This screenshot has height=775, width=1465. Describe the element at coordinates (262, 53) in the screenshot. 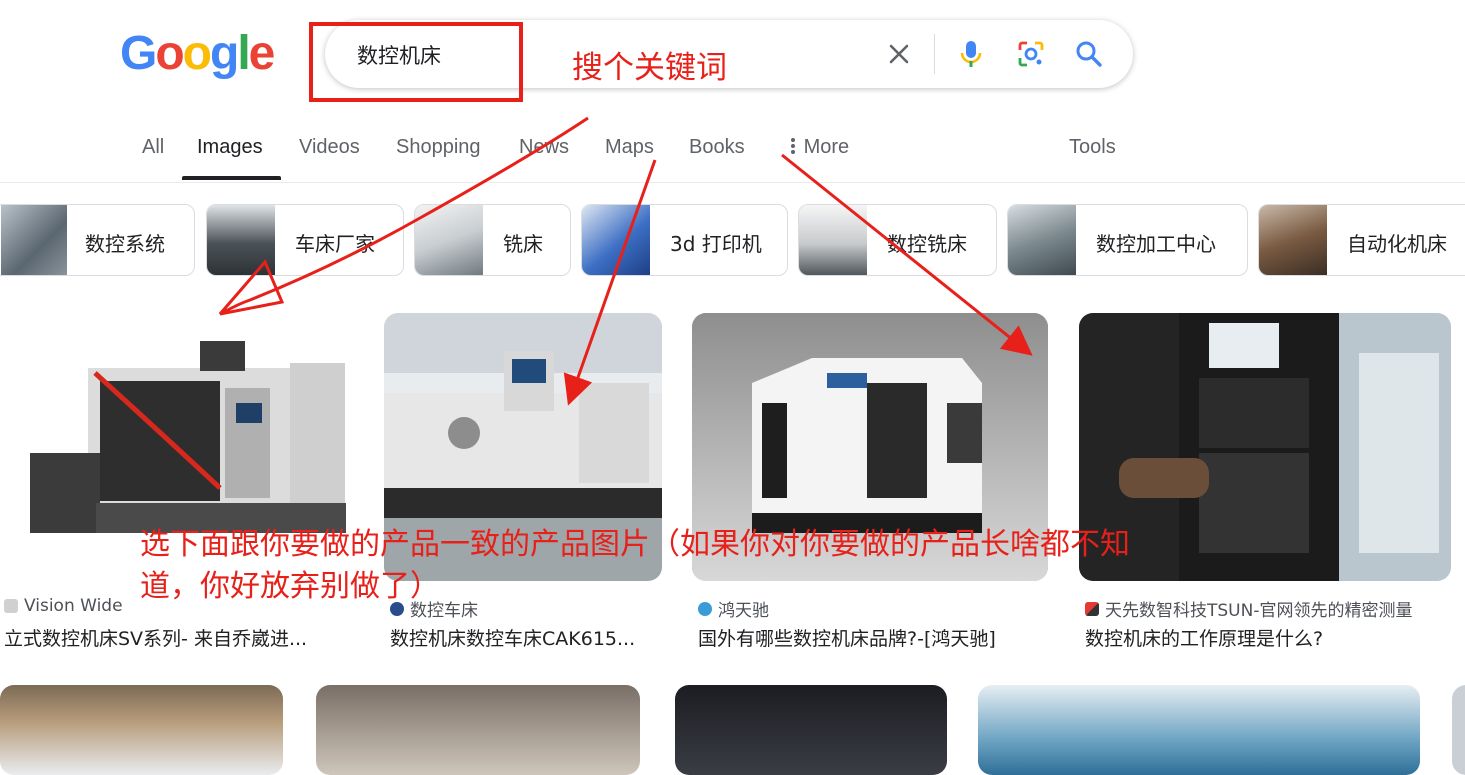

I see `logo-letter: e` at that location.